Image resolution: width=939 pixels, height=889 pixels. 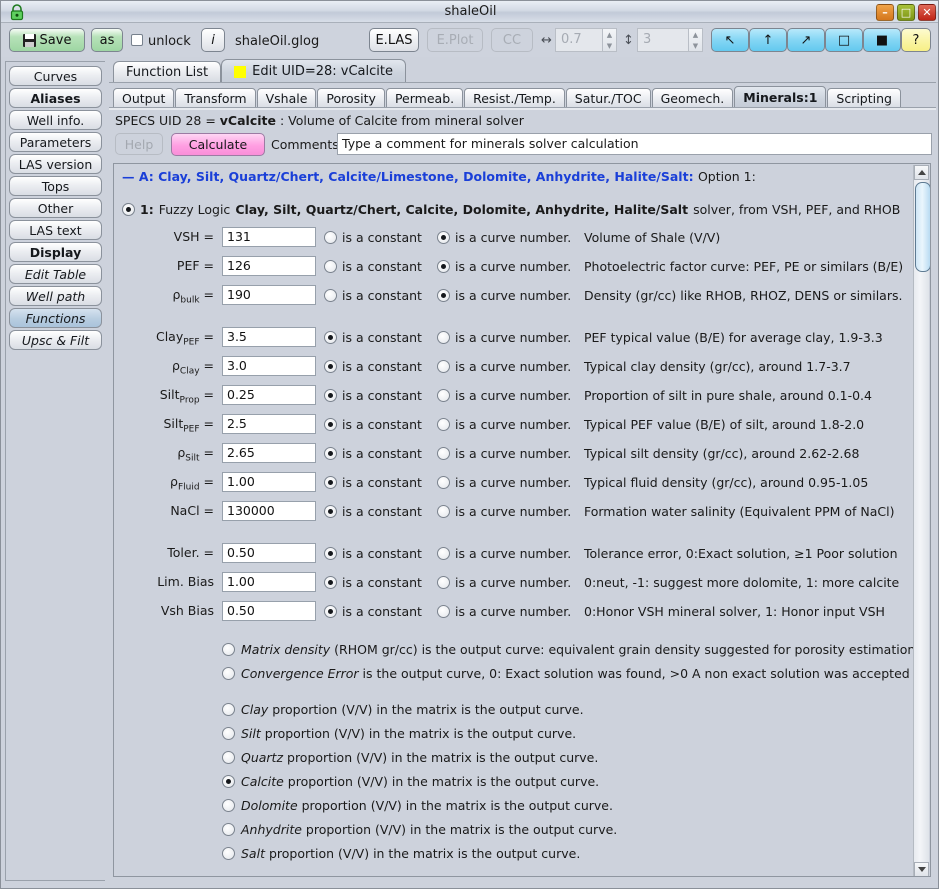 What do you see at coordinates (443, 337) in the screenshot?
I see `param-clay-pef-curve-radio` at bounding box center [443, 337].